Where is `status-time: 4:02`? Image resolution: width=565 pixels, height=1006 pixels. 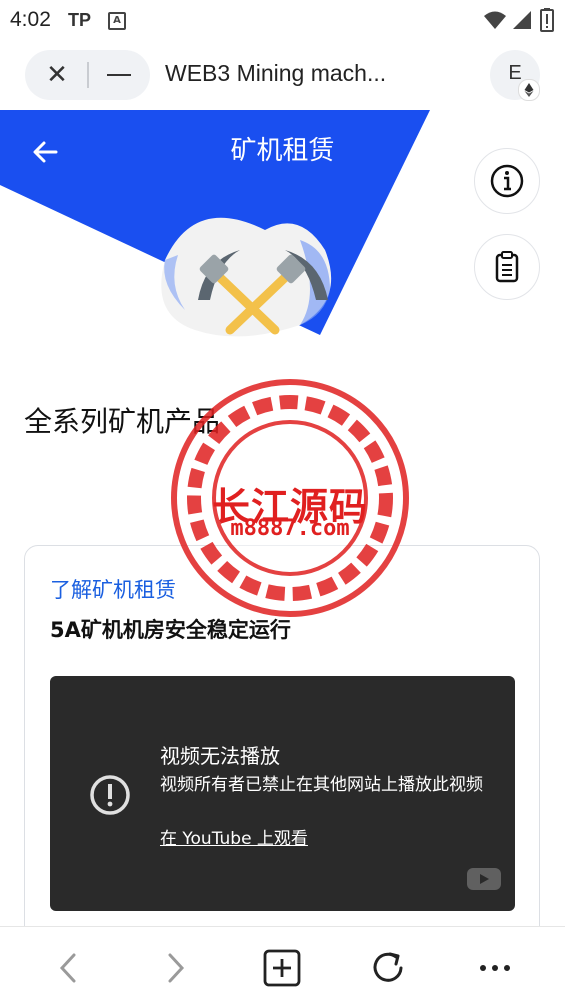
status-time: 4:02 is located at coordinates (30, 19).